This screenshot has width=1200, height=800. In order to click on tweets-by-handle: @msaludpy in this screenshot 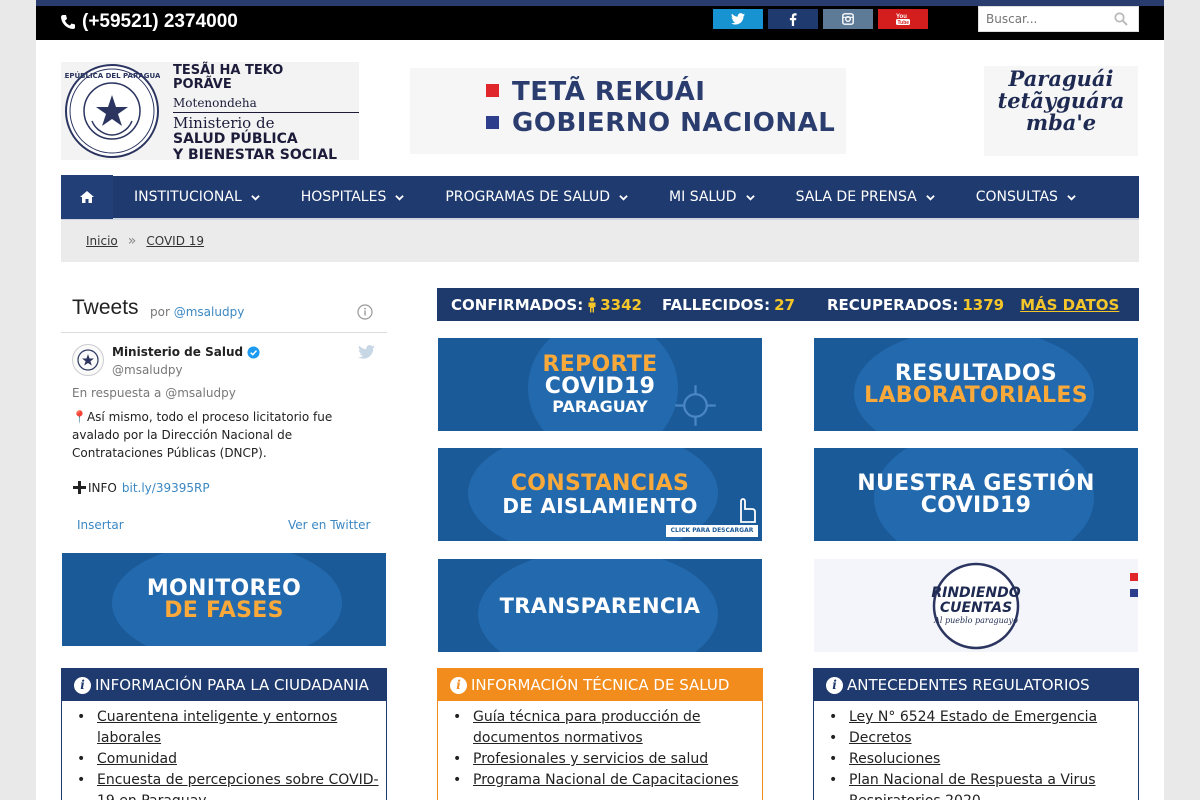, I will do `click(209, 312)`.